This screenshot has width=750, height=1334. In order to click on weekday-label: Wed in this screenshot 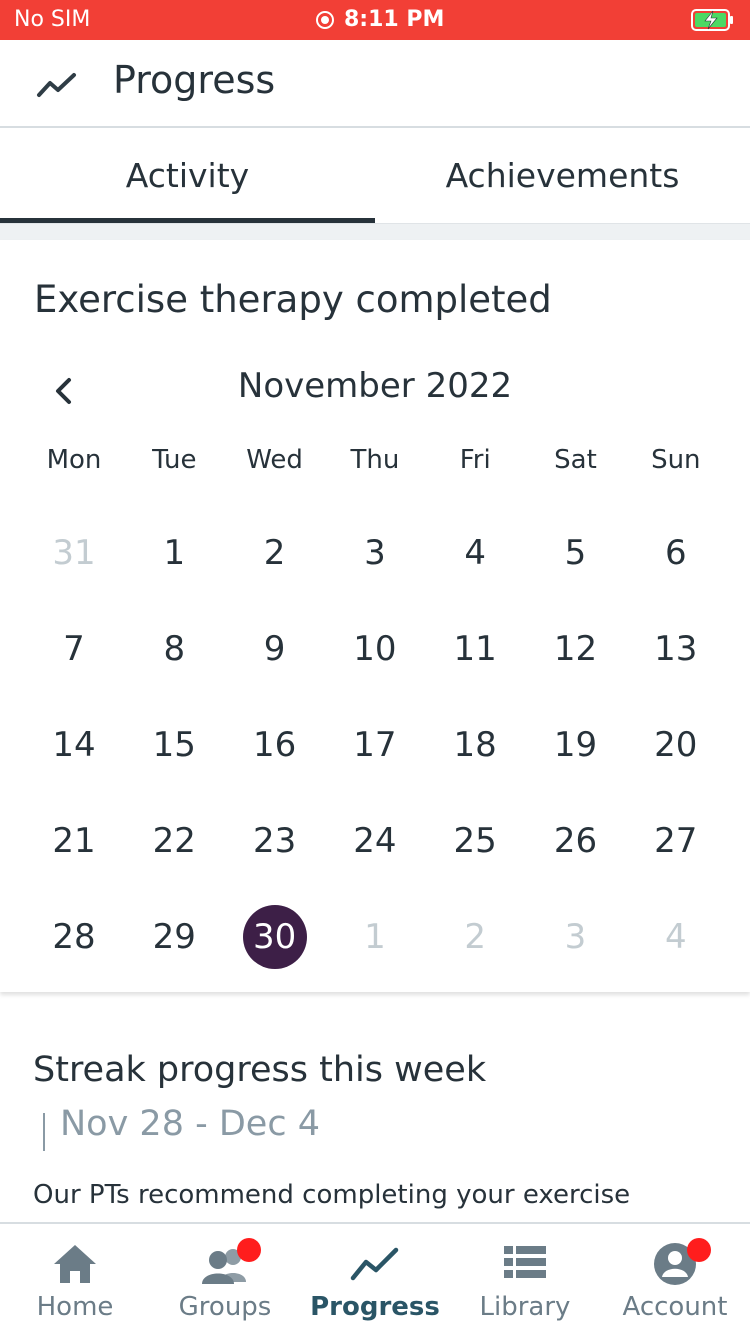, I will do `click(274, 460)`.